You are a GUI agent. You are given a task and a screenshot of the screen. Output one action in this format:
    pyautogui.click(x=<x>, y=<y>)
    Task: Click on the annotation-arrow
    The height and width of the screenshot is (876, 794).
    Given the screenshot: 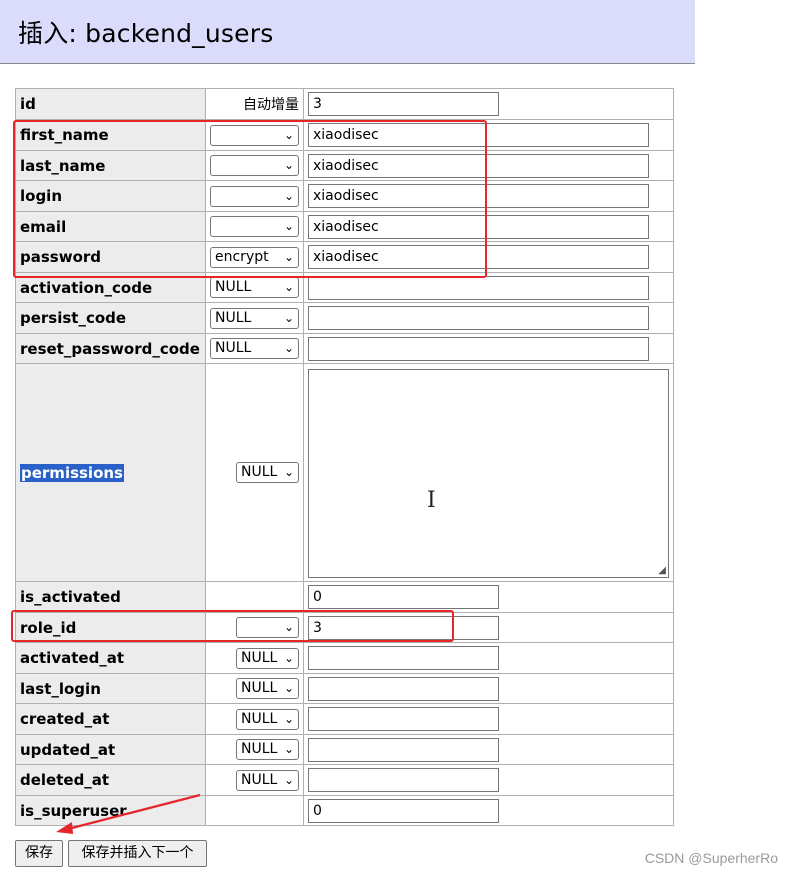 What is the action you would take?
    pyautogui.click(x=128, y=813)
    